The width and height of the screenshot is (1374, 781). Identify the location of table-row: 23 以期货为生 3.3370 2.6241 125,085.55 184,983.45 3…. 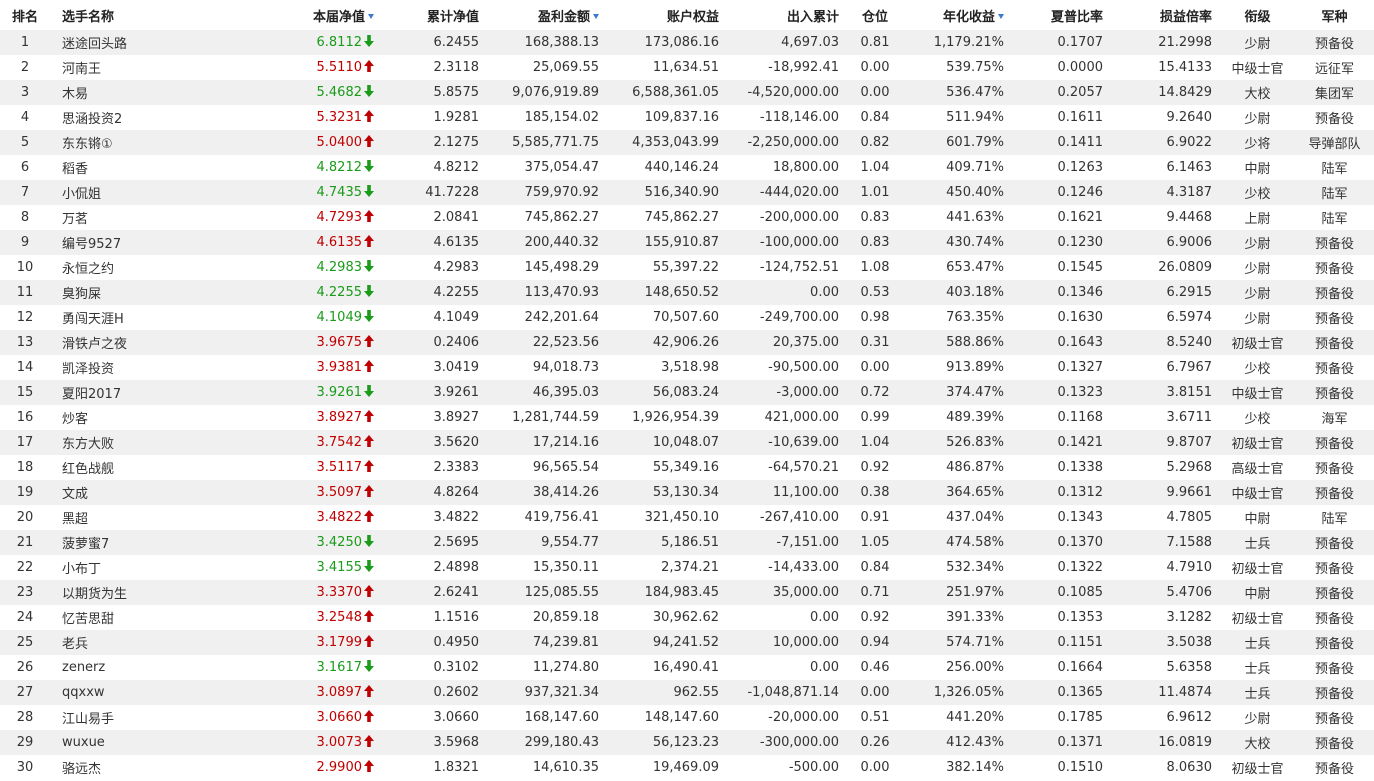
(687, 592).